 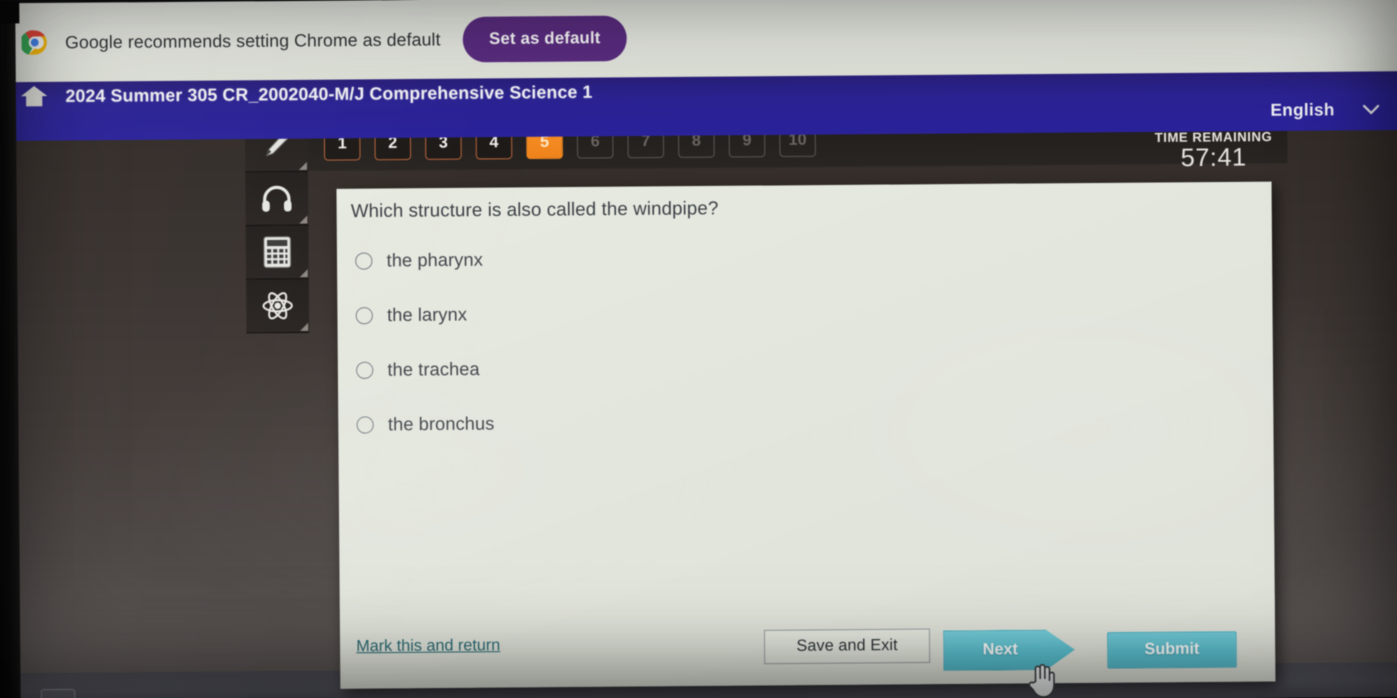 I want to click on audio-tool, so click(x=277, y=199).